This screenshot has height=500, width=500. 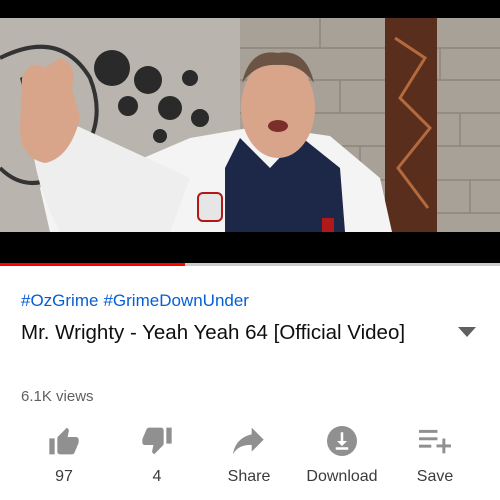 I want to click on thumbs-down-icon, so click(x=157, y=441).